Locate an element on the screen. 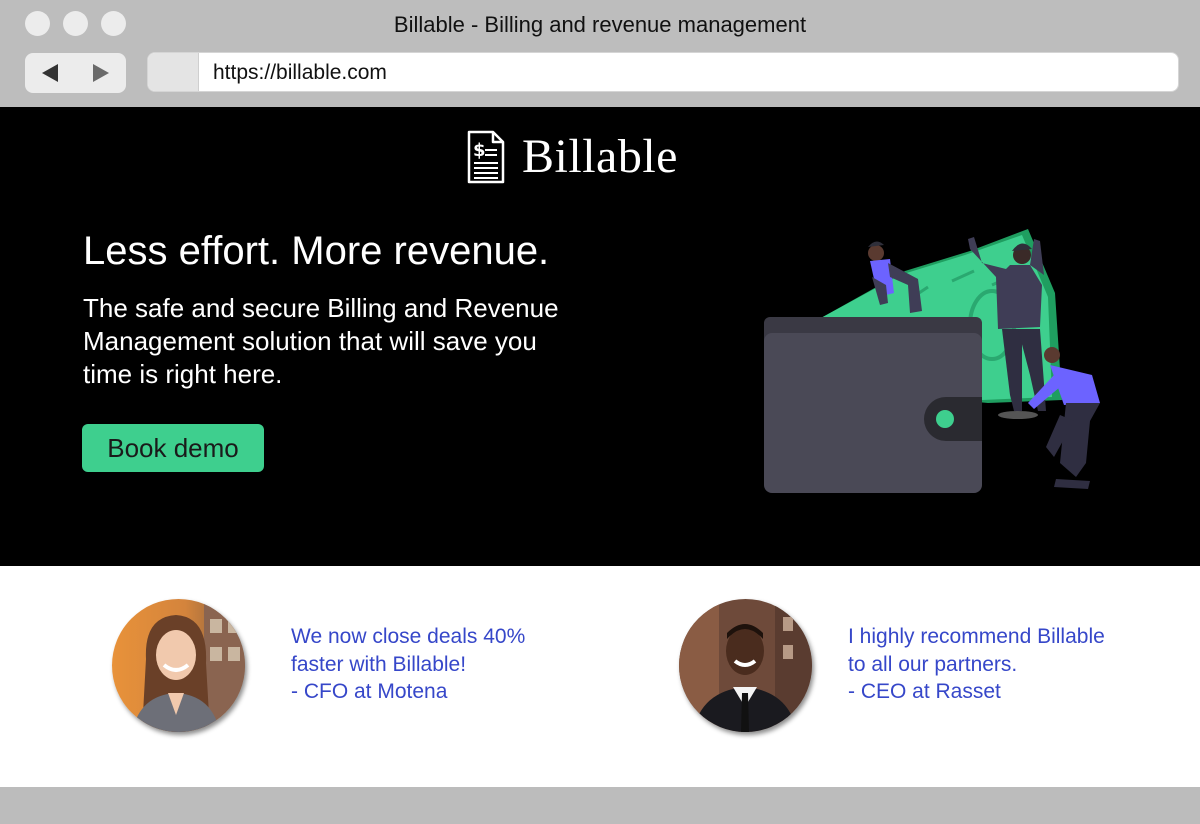 The height and width of the screenshot is (824, 1200). address-bar-site-button is located at coordinates (173, 72).